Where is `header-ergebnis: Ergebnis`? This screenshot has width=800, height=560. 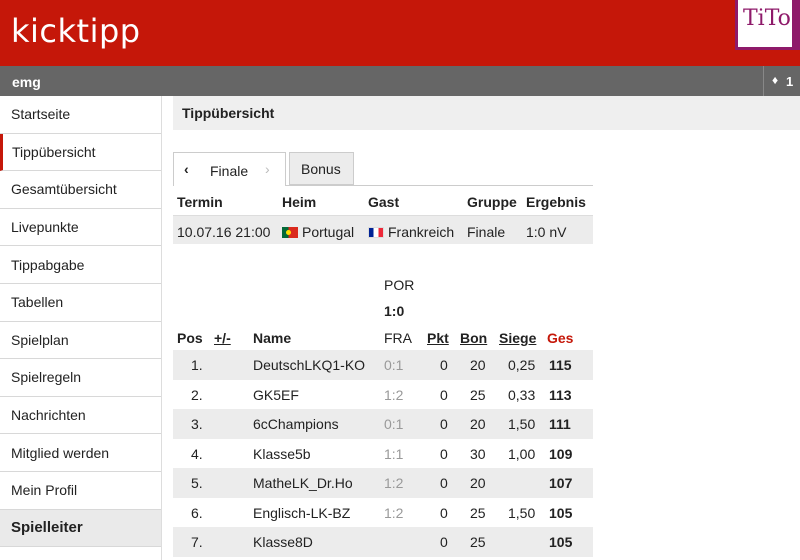
header-ergebnis: Ergebnis is located at coordinates (556, 202).